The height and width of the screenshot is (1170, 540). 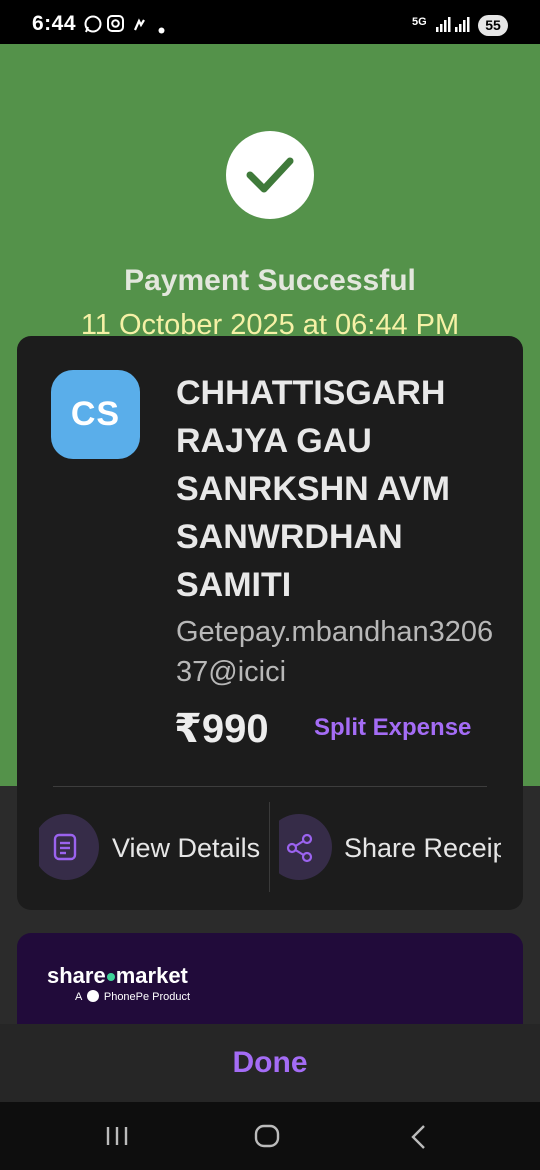 I want to click on share-icon-bg, so click(x=305, y=847).